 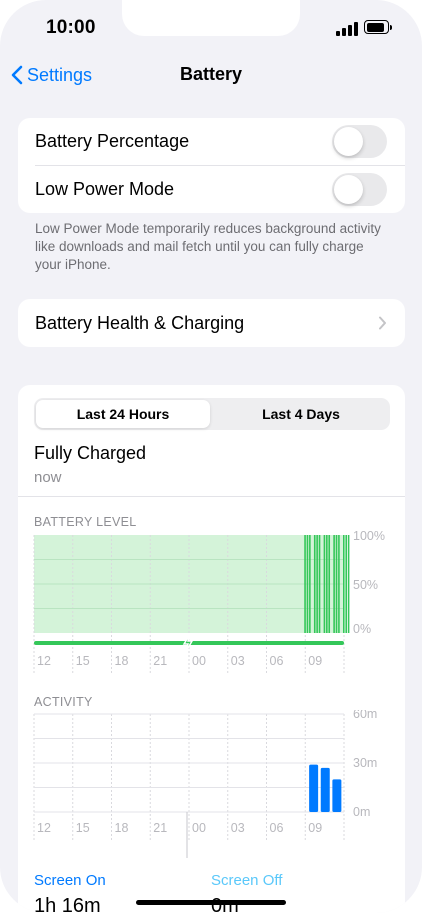 What do you see at coordinates (205, 784) in the screenshot?
I see `activity-chart: 60m 30m 0m 12 15 18 21 00 03 06 09` at bounding box center [205, 784].